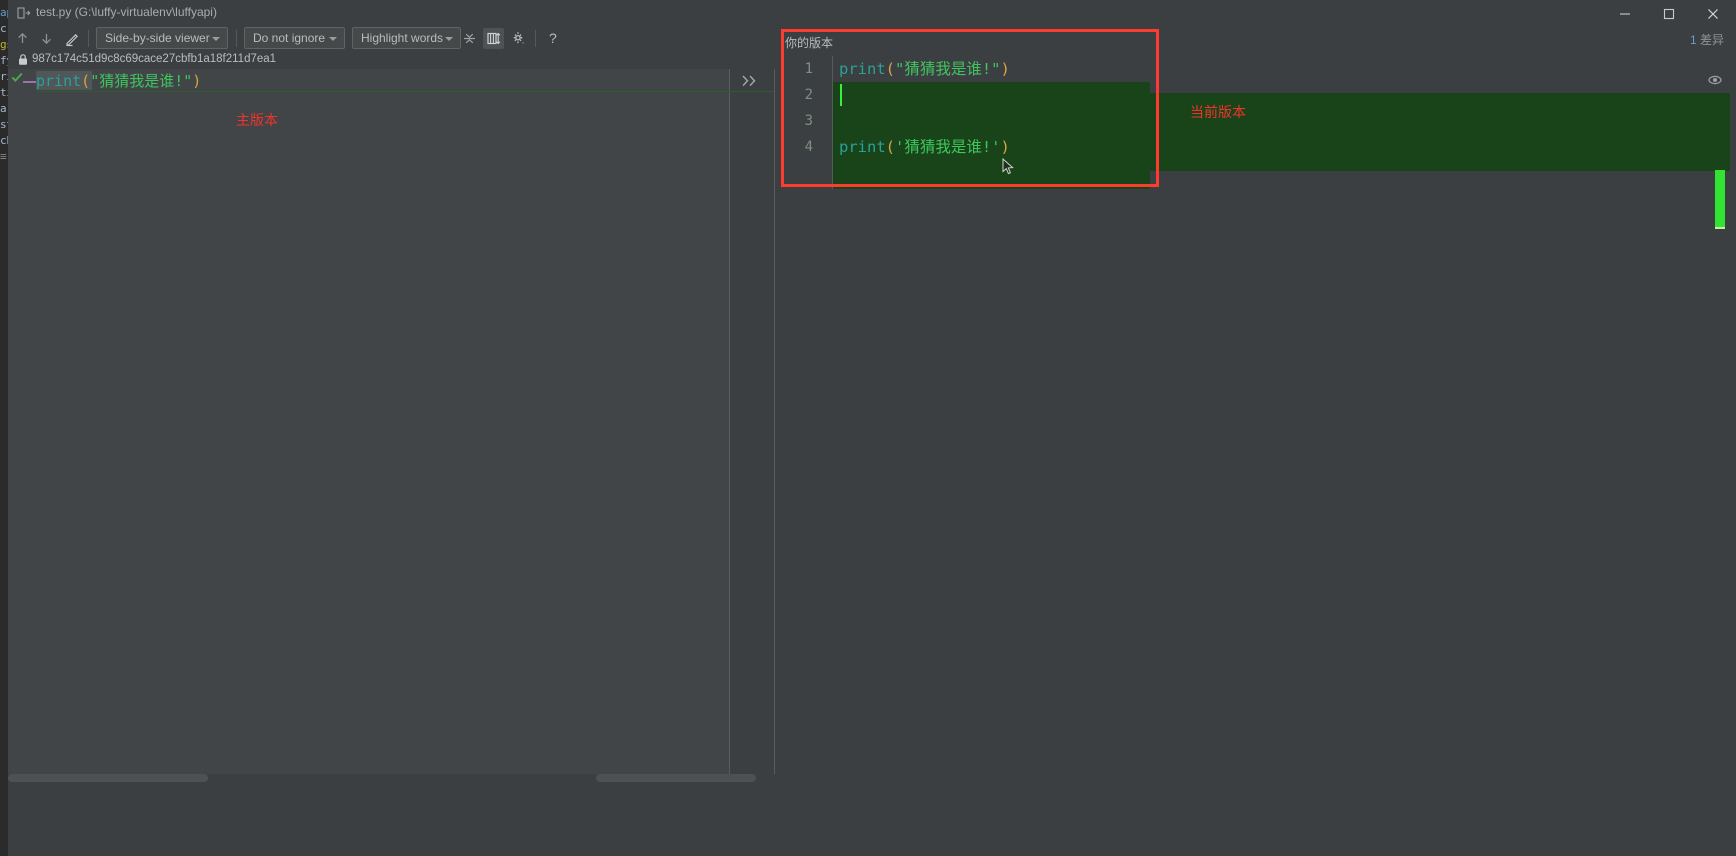  I want to click on left-code-line: print("猜猜我是谁!"), so click(118, 81).